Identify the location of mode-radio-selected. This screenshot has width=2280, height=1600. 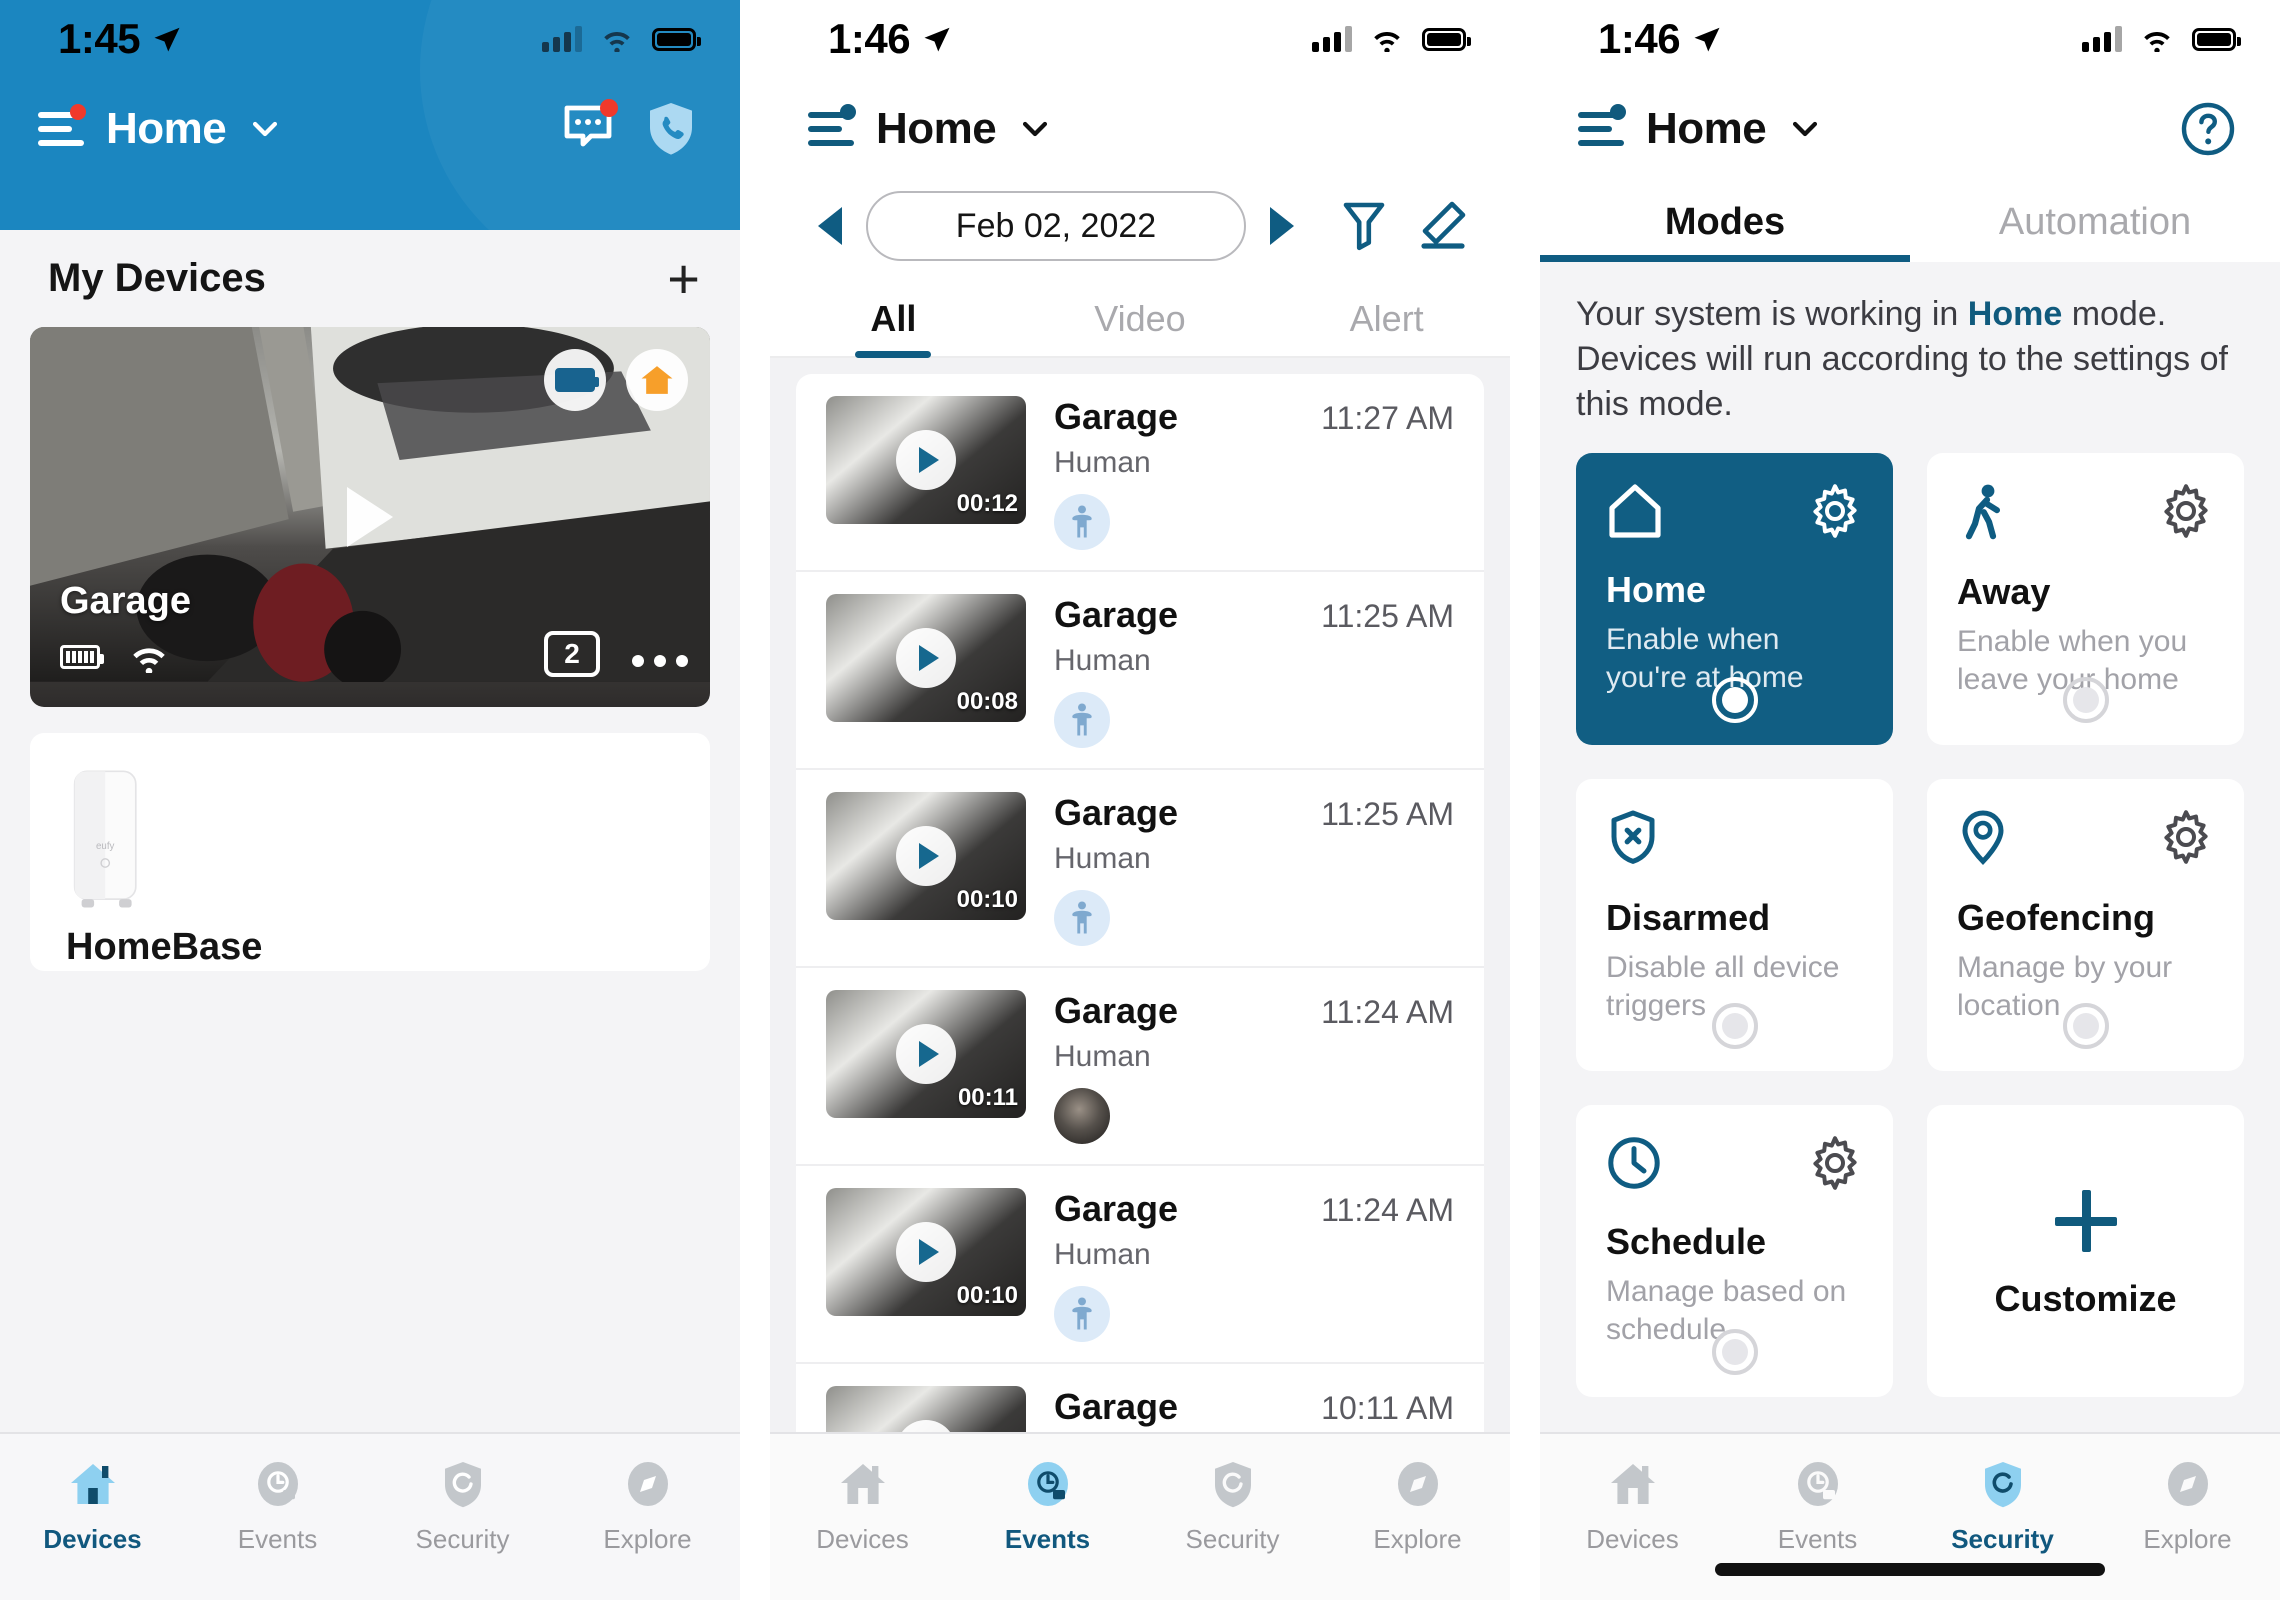
(1734, 699).